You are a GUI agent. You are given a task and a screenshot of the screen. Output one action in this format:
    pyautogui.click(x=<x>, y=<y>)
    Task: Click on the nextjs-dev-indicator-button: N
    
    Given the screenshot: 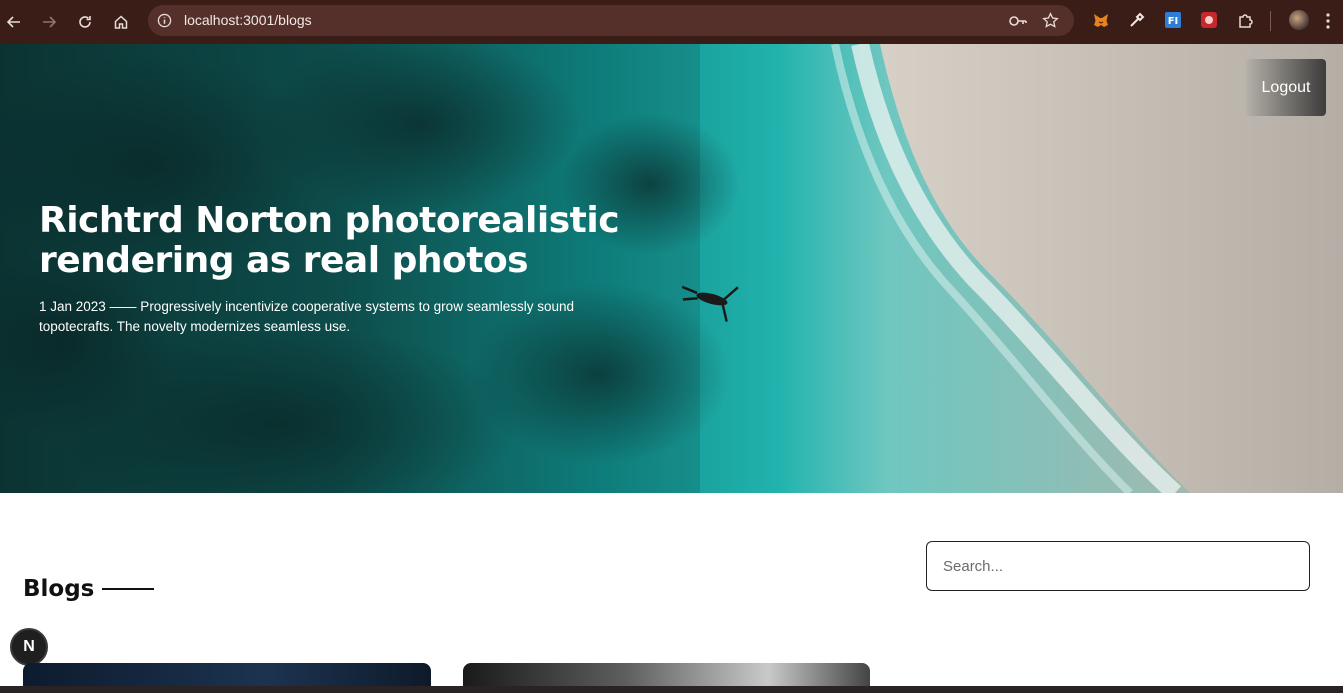 What is the action you would take?
    pyautogui.click(x=29, y=647)
    